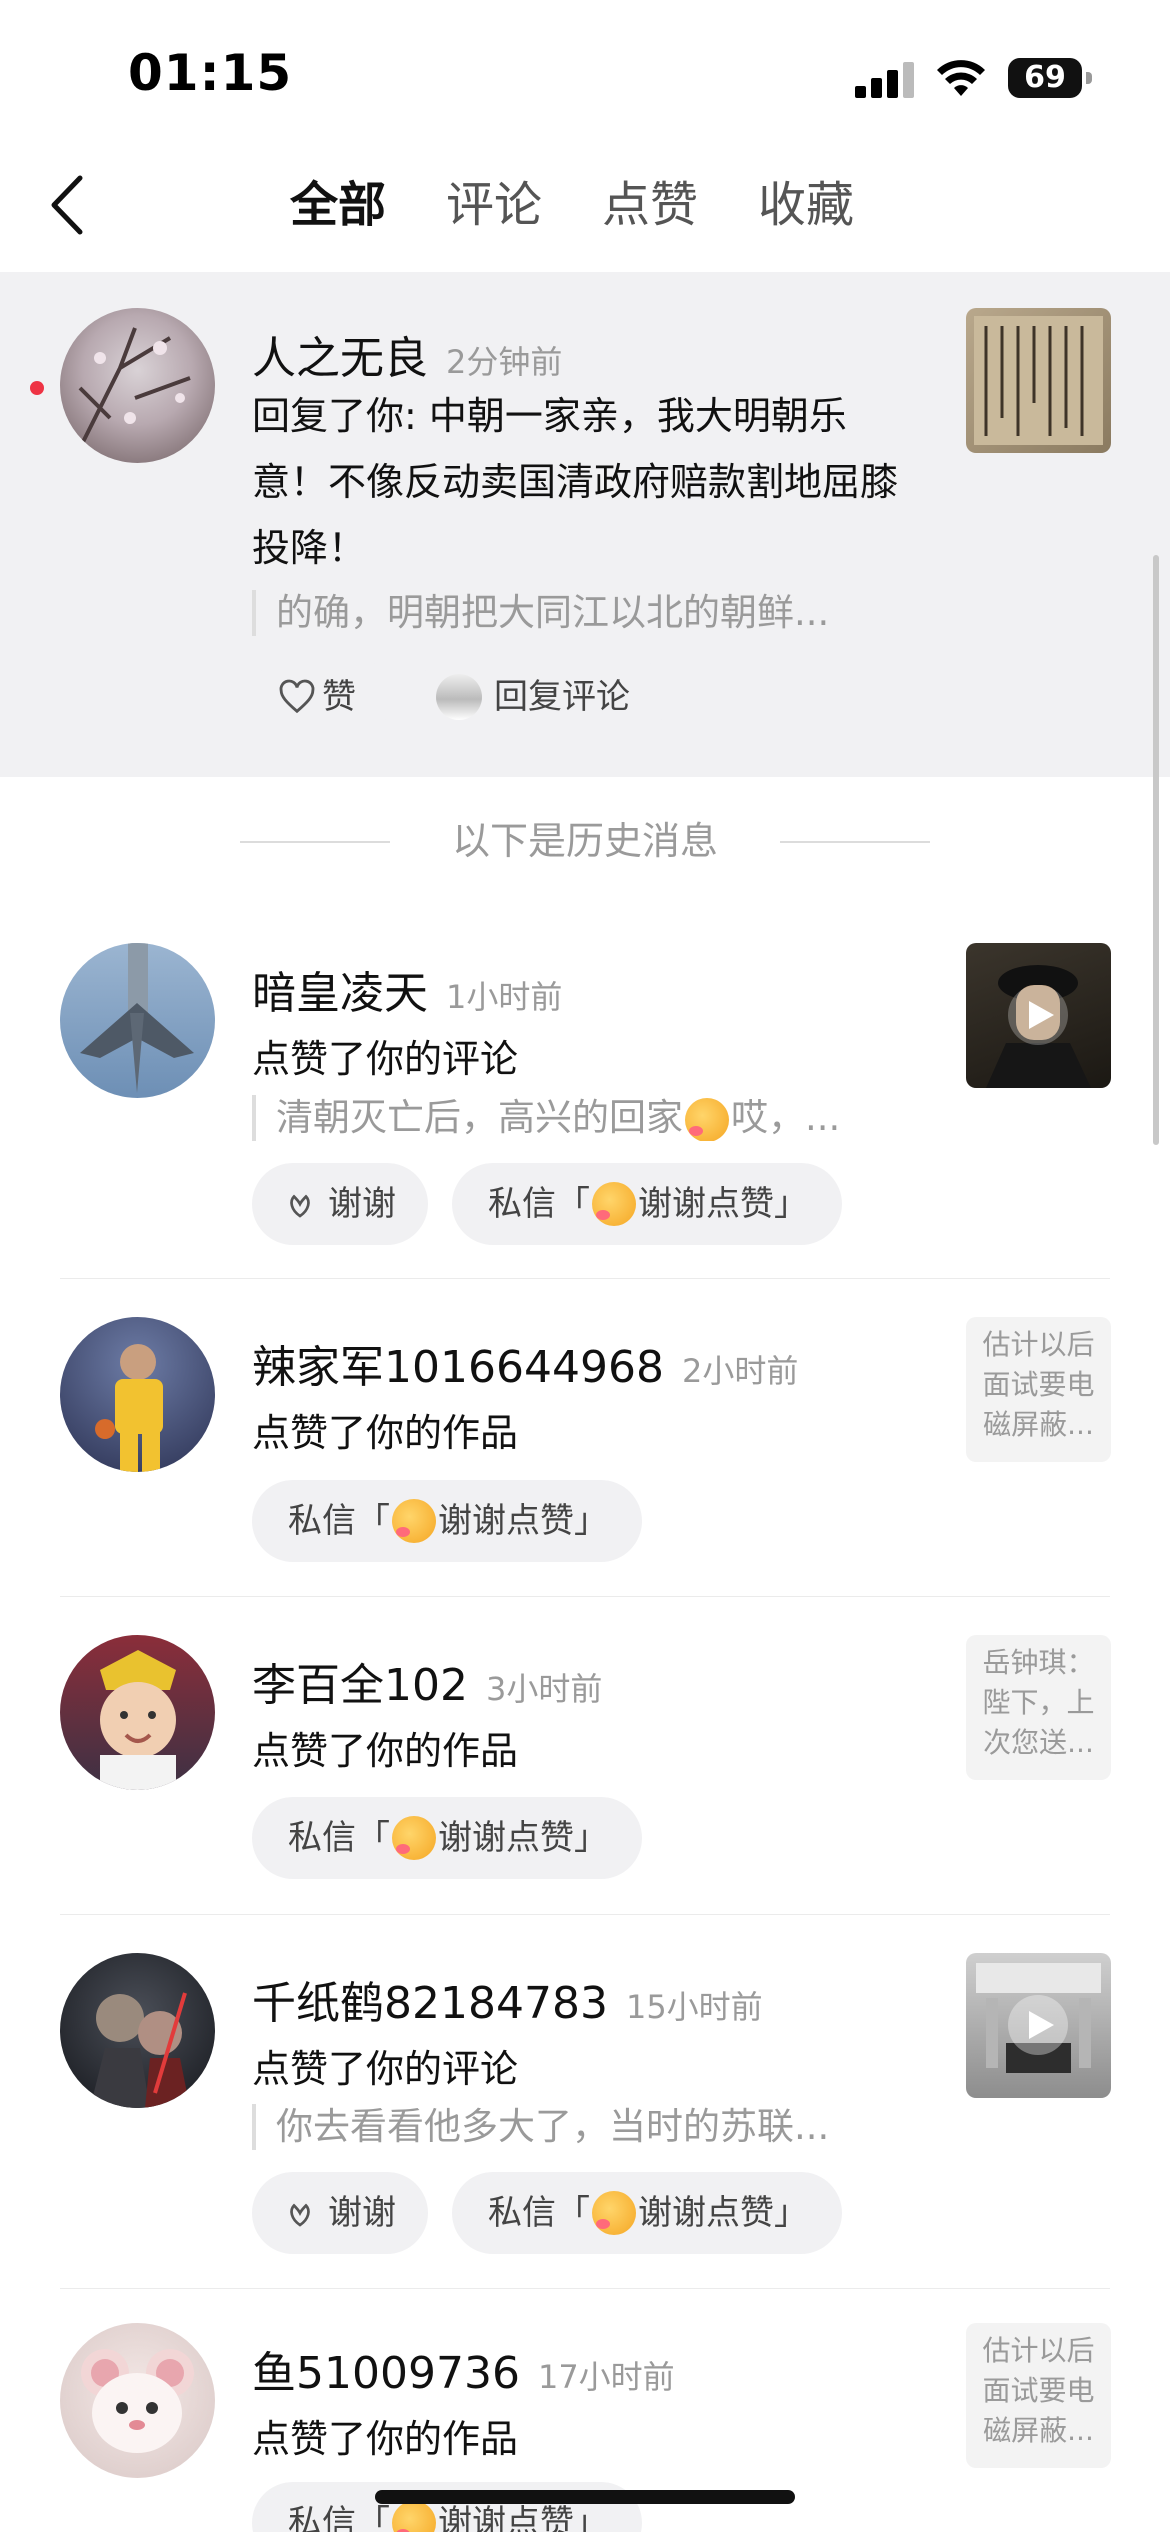  What do you see at coordinates (360, 1685) in the screenshot?
I see `username-text: 李百全102` at bounding box center [360, 1685].